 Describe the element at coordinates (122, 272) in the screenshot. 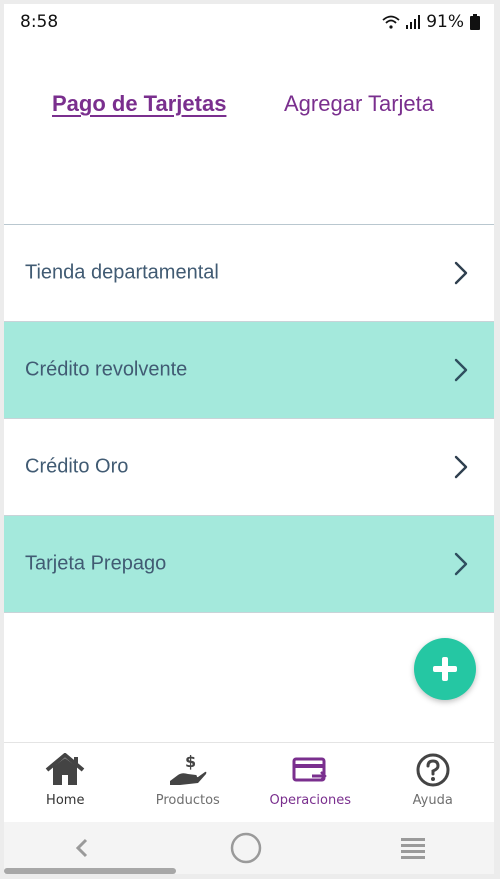

I see `list-item-label: Tienda departamental` at that location.